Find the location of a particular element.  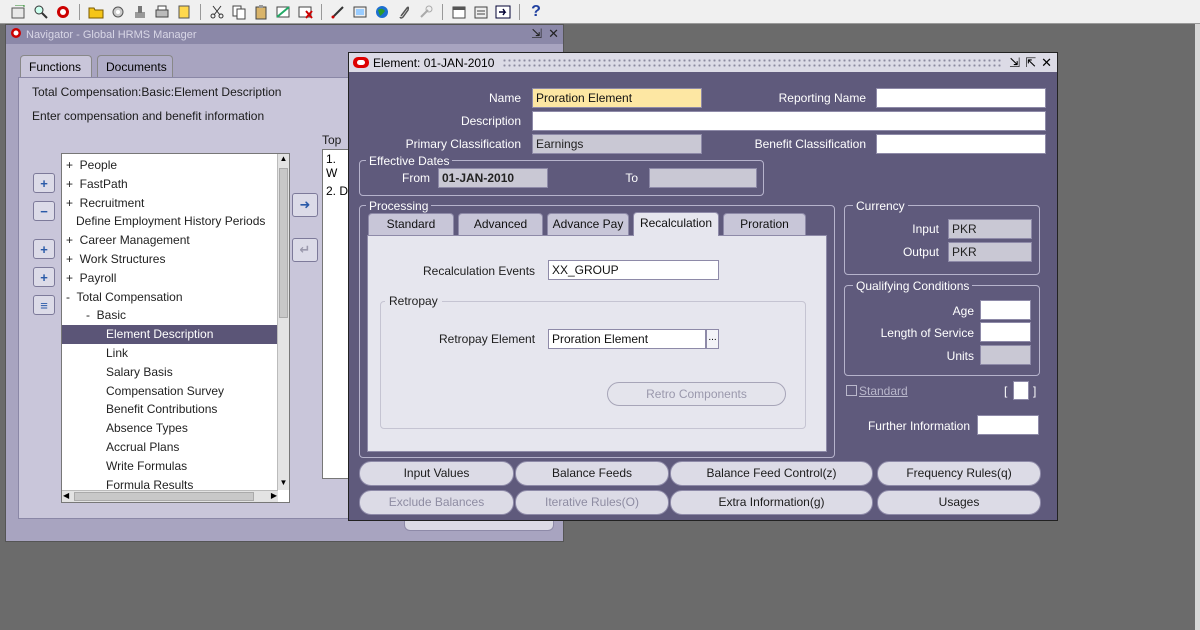

cut-icon is located at coordinates (217, 12).